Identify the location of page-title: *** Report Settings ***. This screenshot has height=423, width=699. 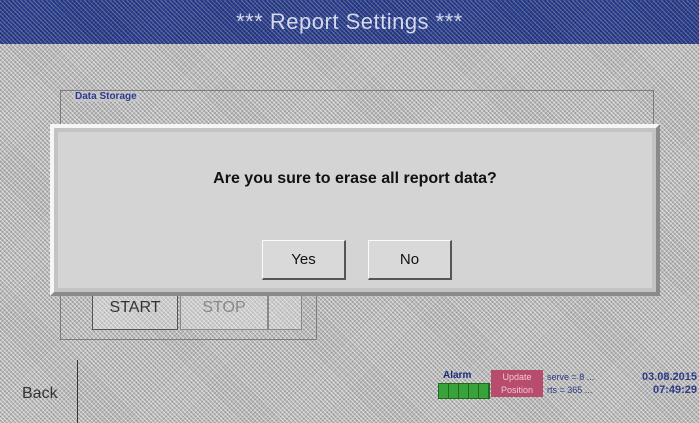
(349, 21).